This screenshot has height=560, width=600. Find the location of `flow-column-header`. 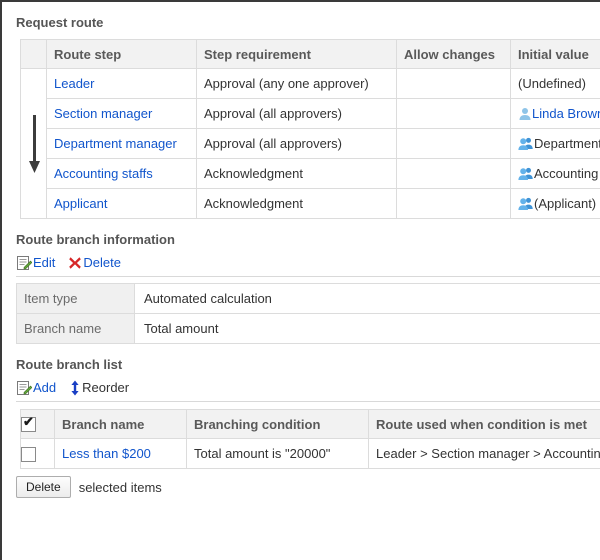

flow-column-header is located at coordinates (33, 54).